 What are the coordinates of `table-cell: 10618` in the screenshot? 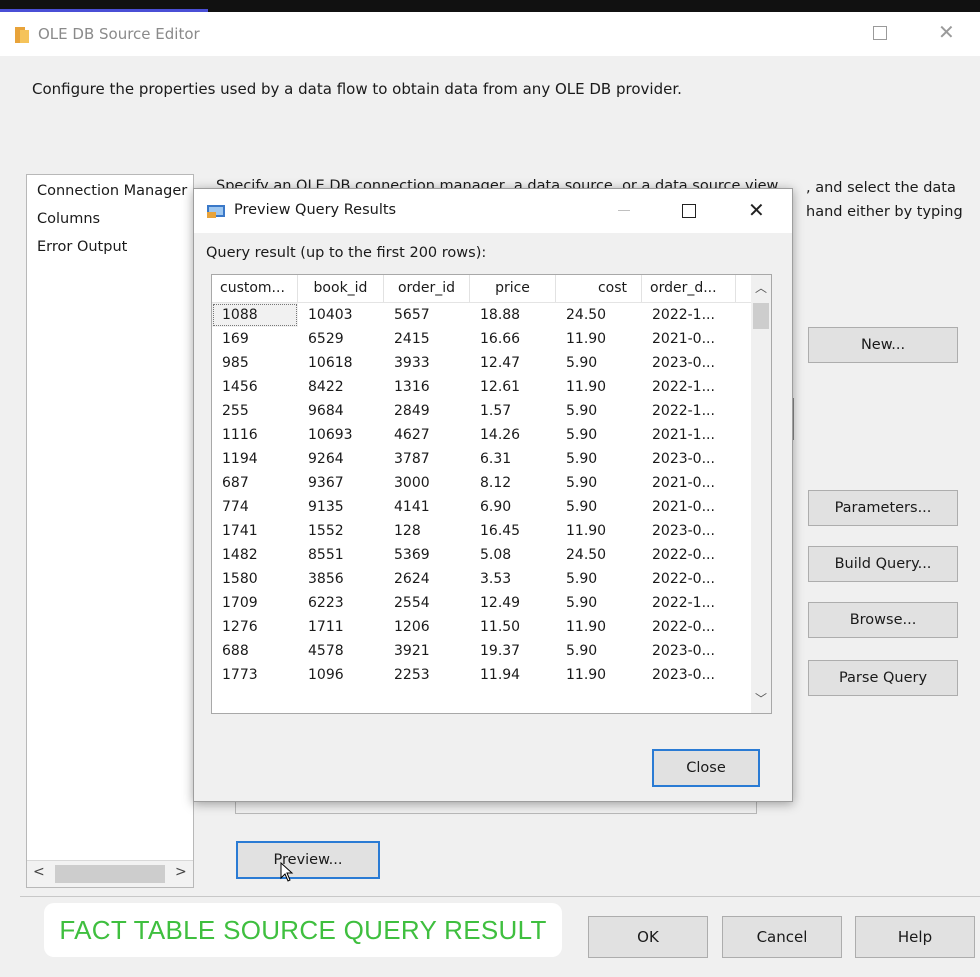 It's located at (341, 363).